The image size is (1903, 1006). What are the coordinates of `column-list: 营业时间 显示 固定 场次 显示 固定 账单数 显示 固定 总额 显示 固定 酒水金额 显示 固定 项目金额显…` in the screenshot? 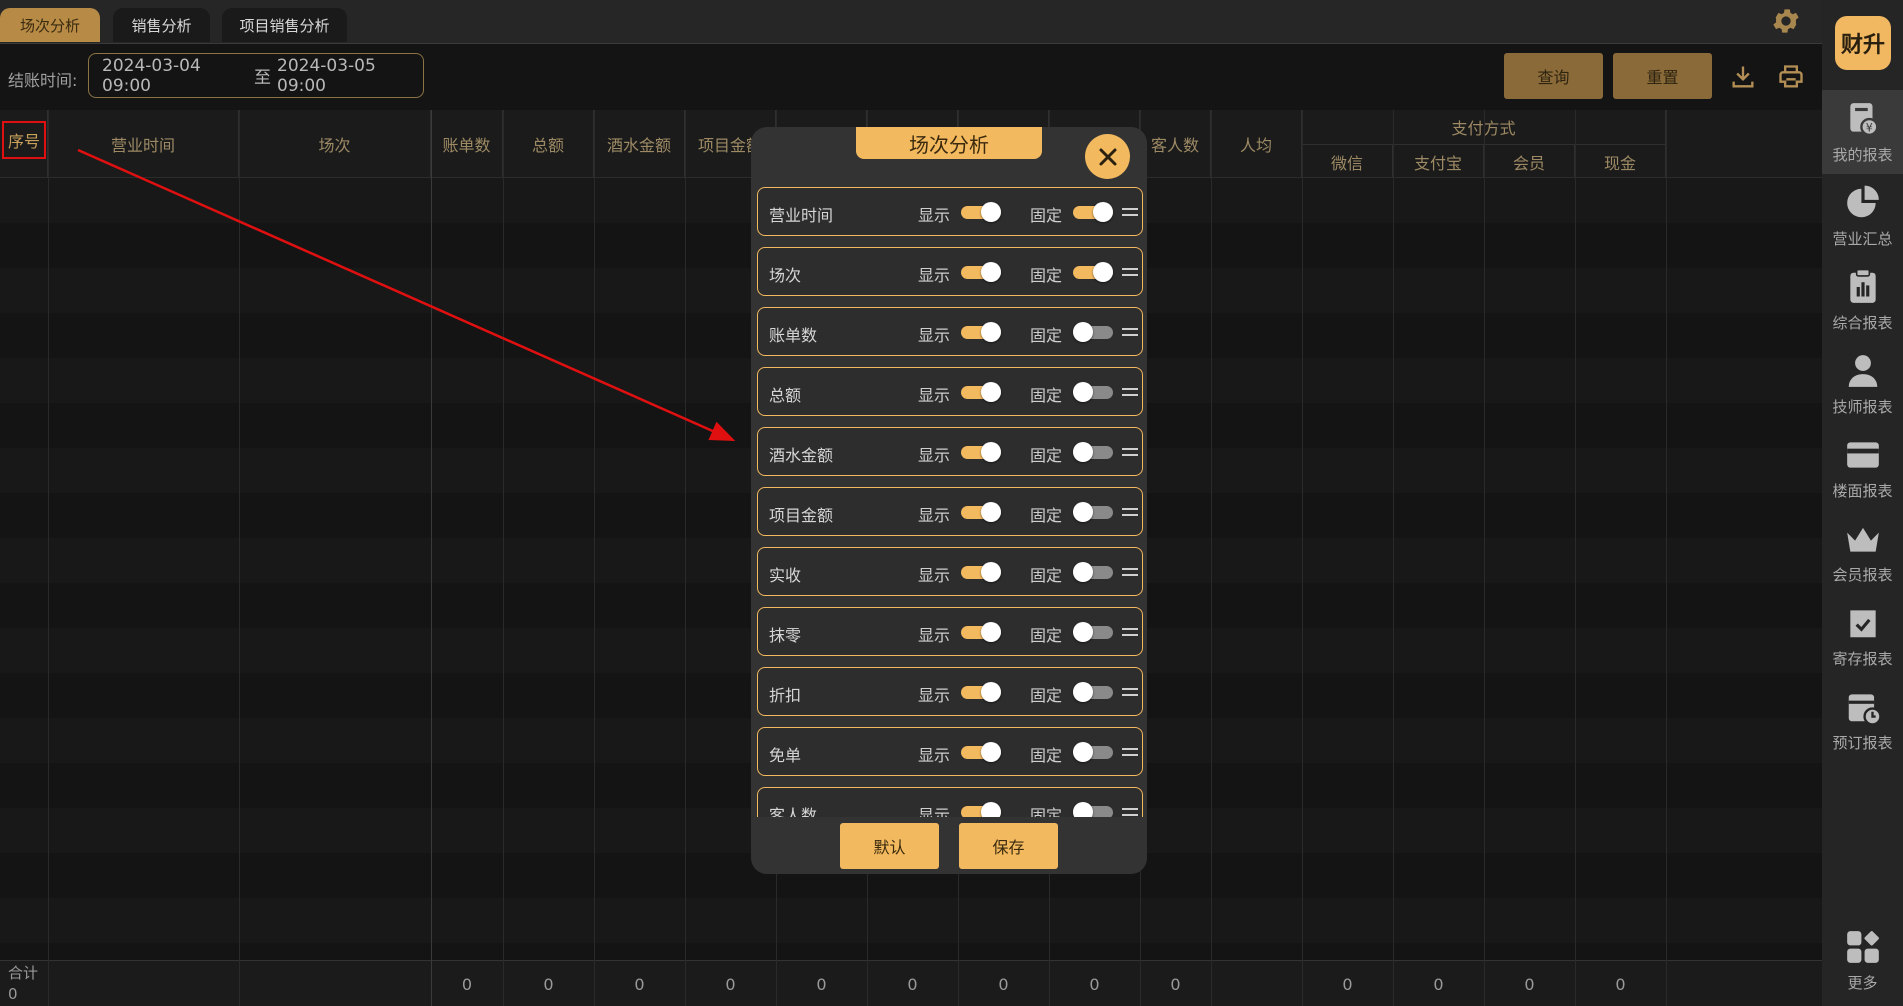 It's located at (949, 502).